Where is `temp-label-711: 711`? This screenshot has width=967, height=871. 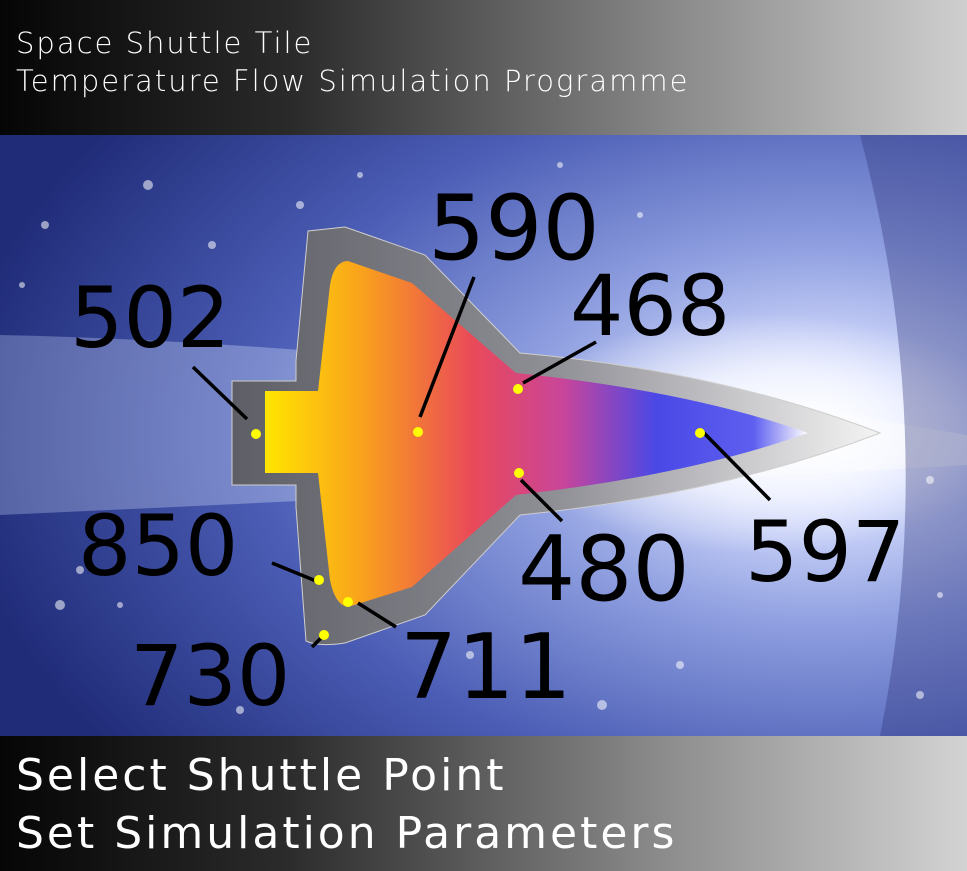
temp-label-711: 711 is located at coordinates (486, 667).